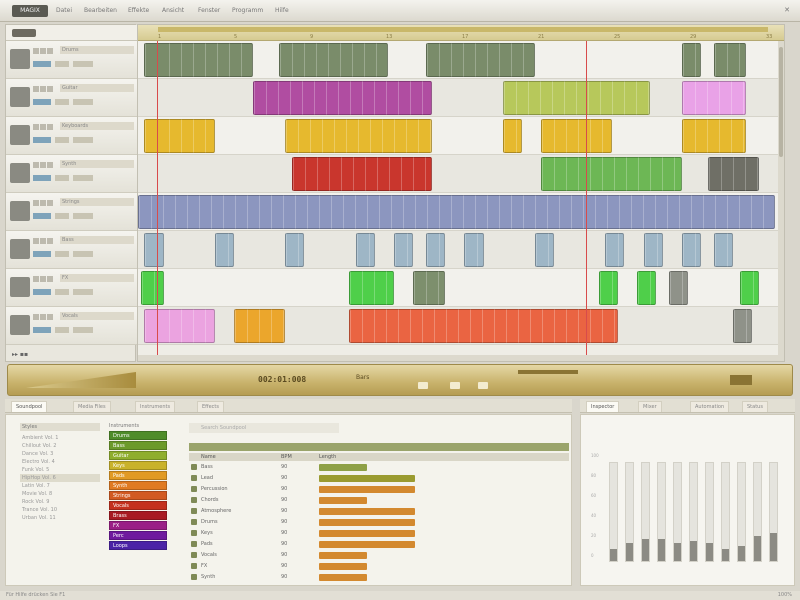  I want to click on list-item: Bass 90, so click(379, 467).